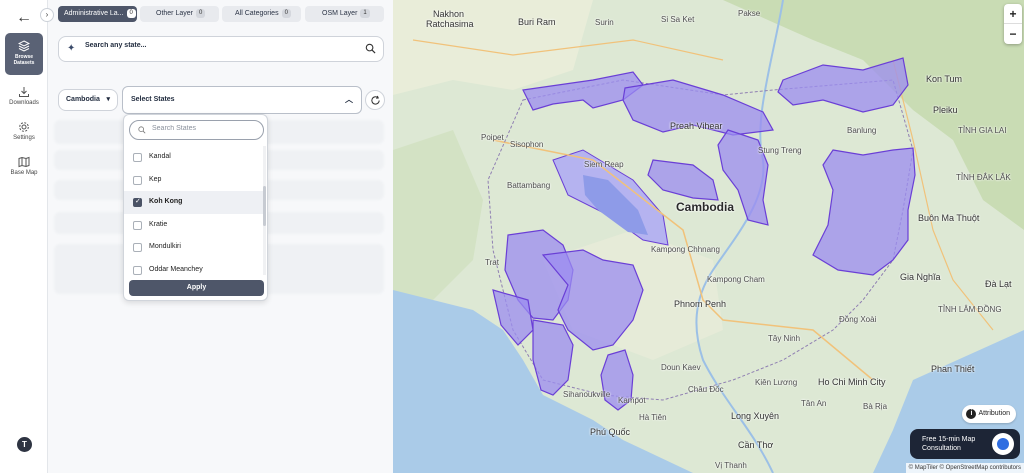 The height and width of the screenshot is (473, 1024). I want to click on list-item: Oddar Meanchey, so click(193, 267).